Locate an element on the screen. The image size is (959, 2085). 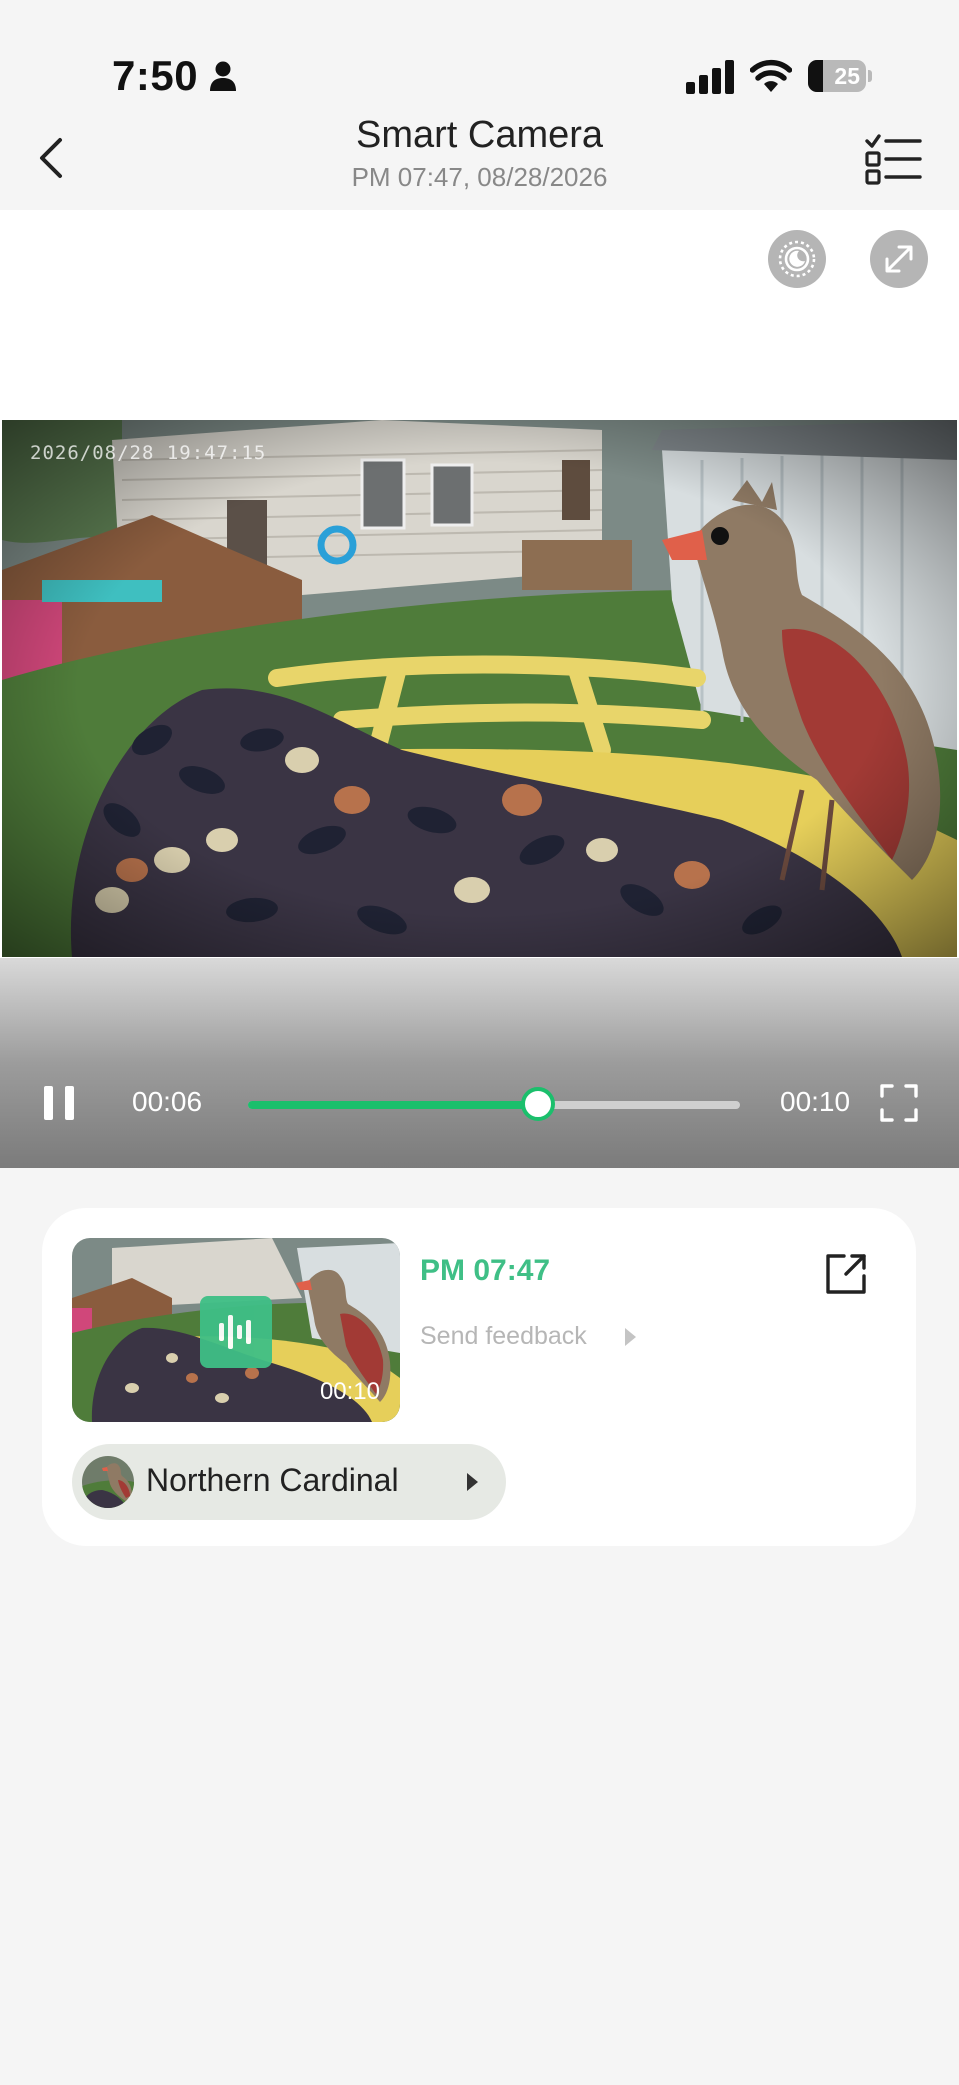
species-name: Northern Cardinal is located at coordinates (272, 1480).